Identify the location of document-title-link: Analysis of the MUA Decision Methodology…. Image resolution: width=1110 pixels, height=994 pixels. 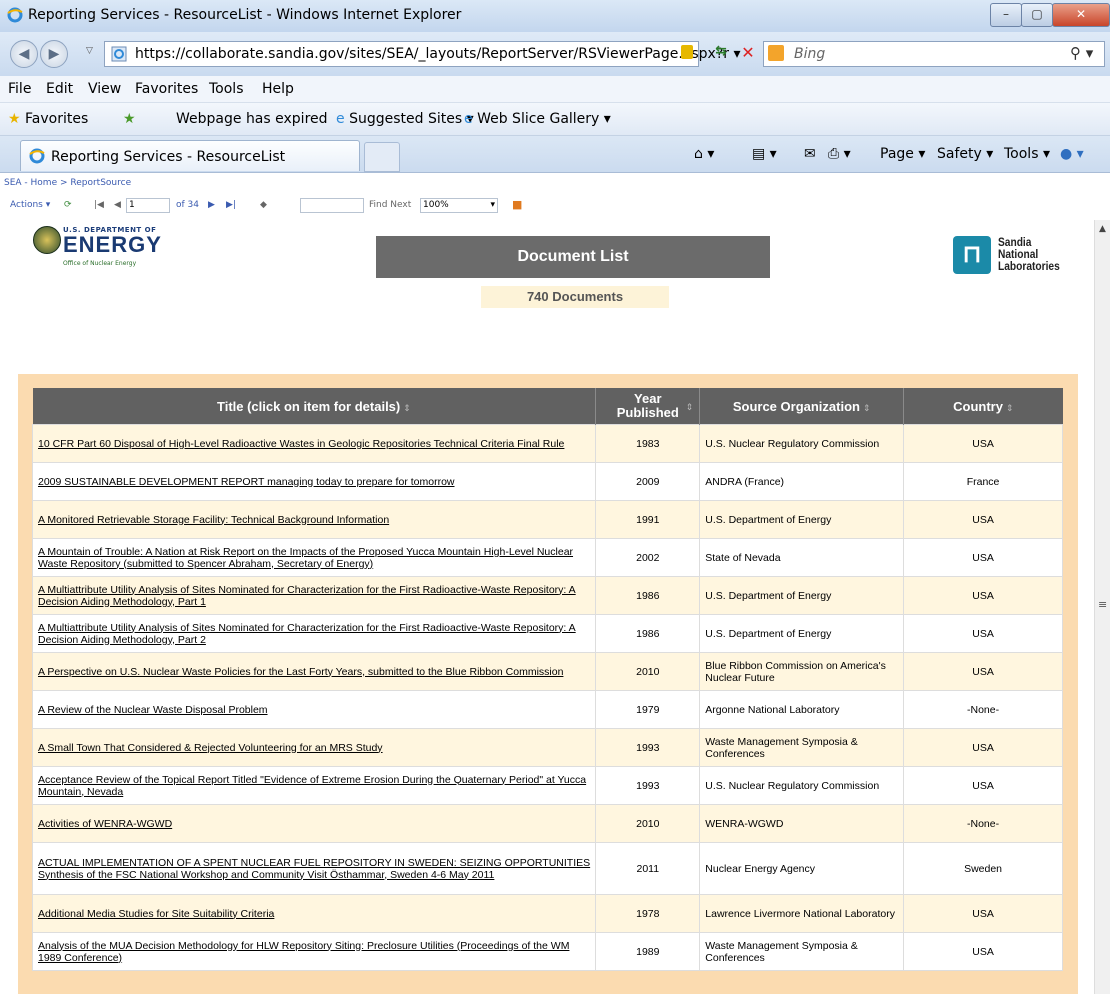
(303, 952).